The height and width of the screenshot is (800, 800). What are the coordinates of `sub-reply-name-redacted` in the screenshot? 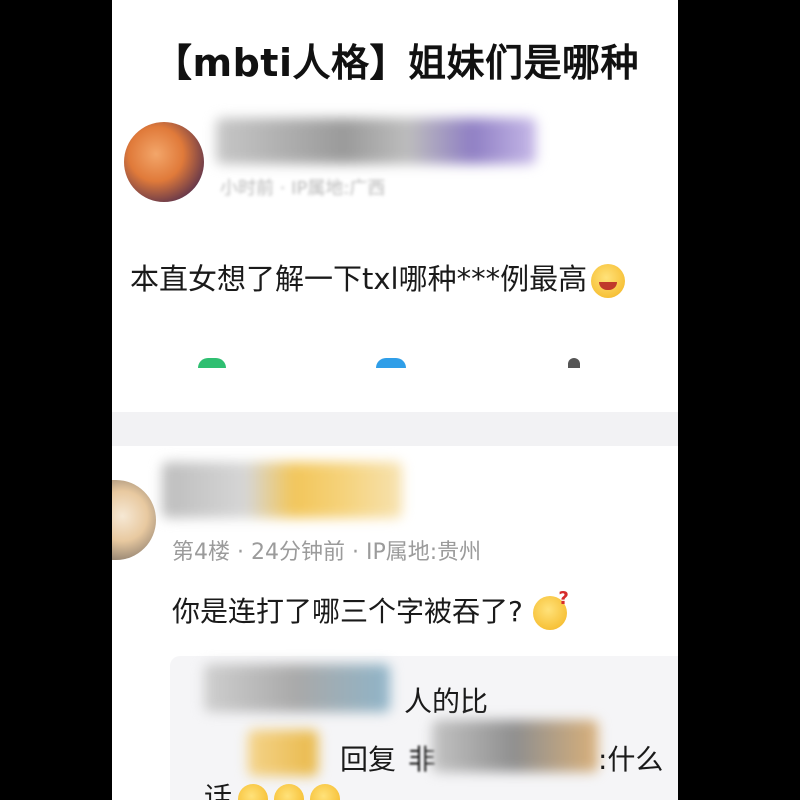 It's located at (297, 688).